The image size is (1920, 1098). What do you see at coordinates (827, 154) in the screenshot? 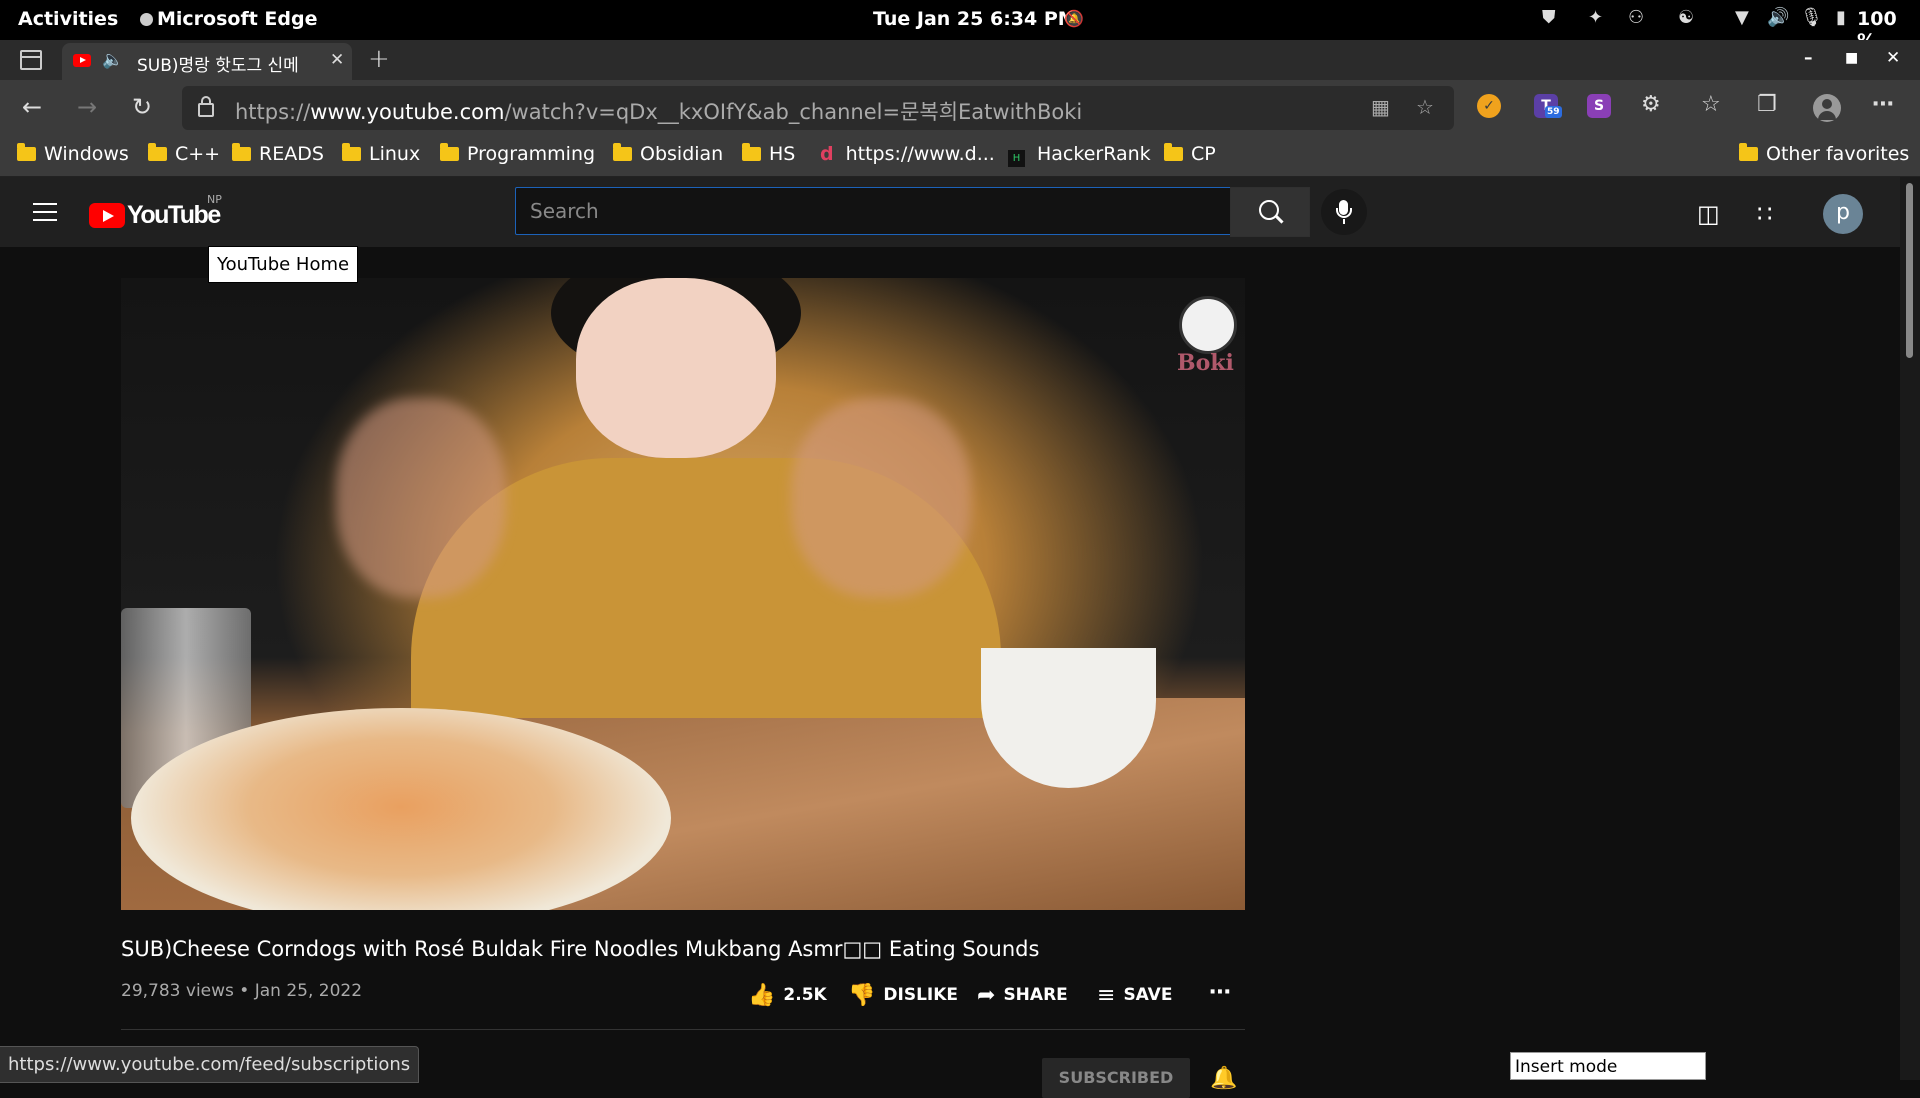
I see `site-icon: d` at bounding box center [827, 154].